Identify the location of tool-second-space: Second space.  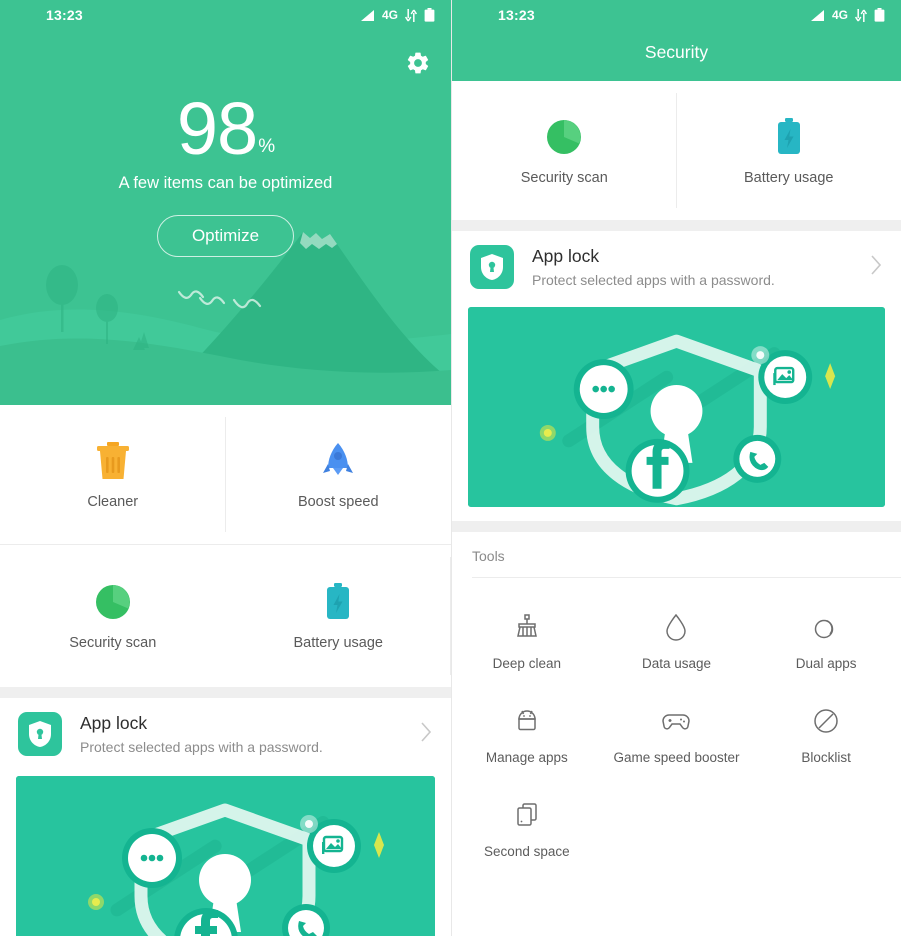
(527, 827).